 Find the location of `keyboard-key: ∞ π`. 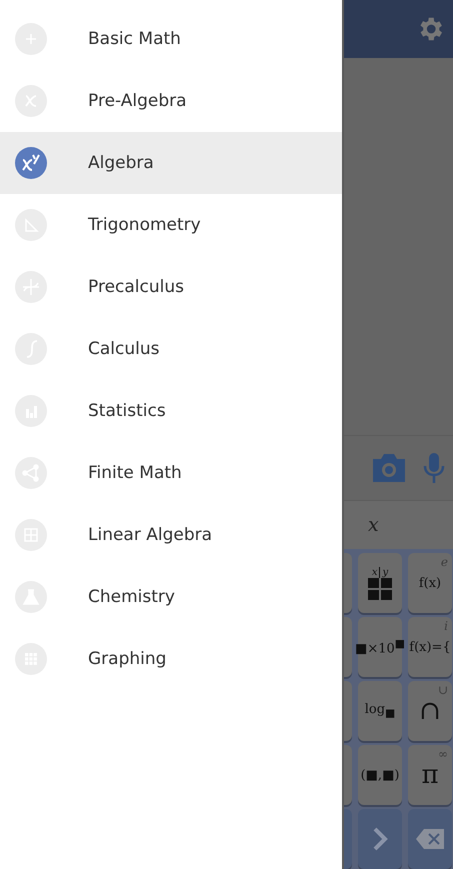

keyboard-key: ∞ π is located at coordinates (430, 775).